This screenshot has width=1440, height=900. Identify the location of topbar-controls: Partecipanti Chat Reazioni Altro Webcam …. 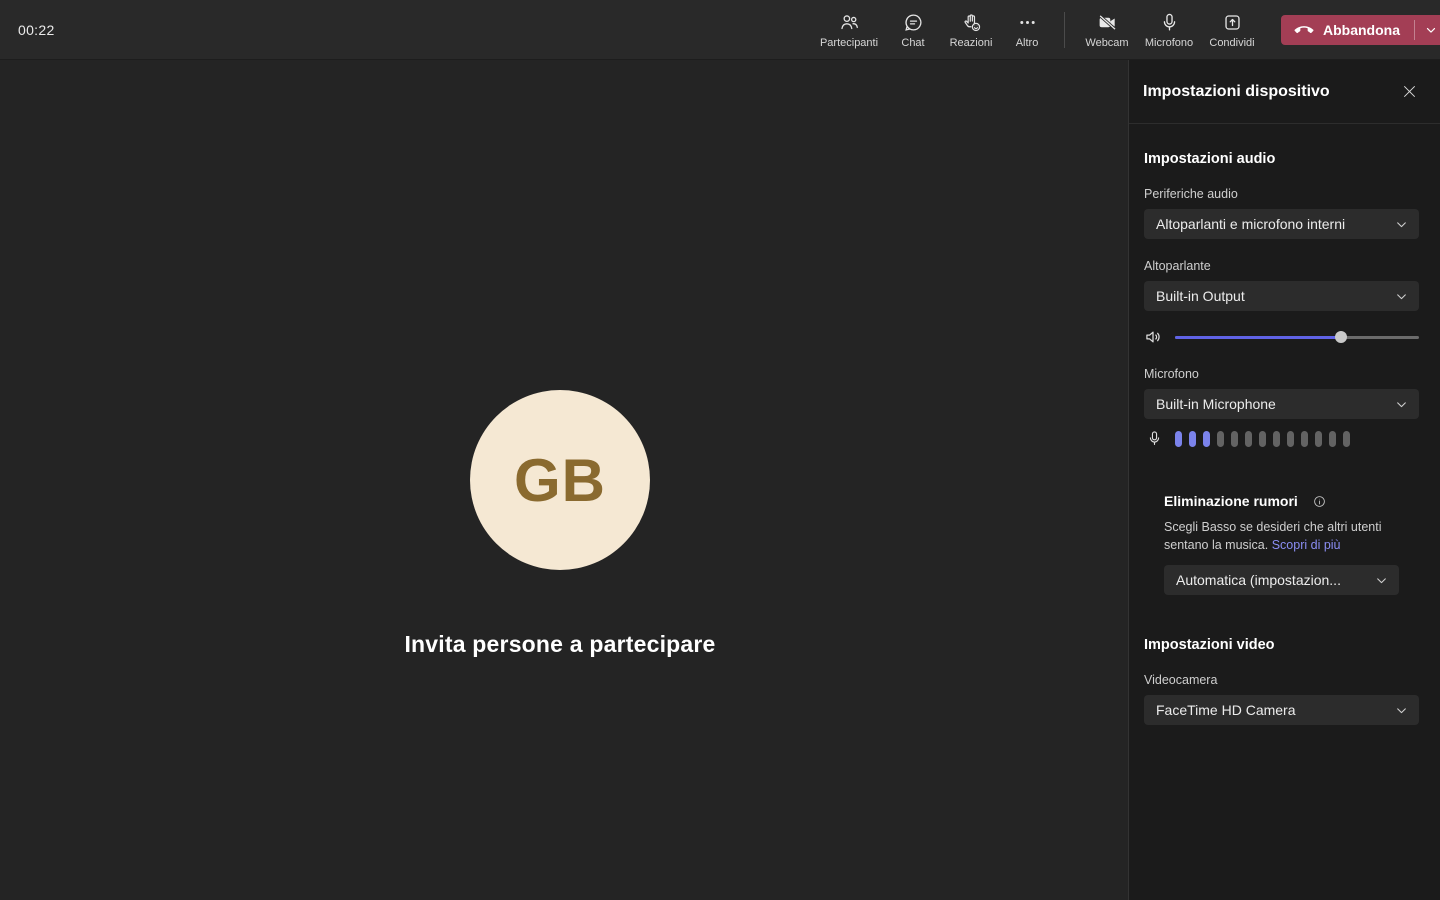
(1126, 30).